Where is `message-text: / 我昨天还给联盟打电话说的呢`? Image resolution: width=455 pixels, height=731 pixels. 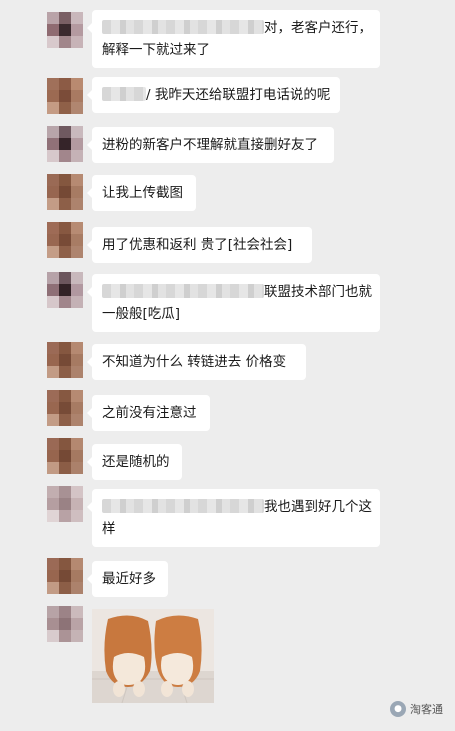
message-text: / 我昨天还给联盟打电话说的呢 is located at coordinates (238, 95).